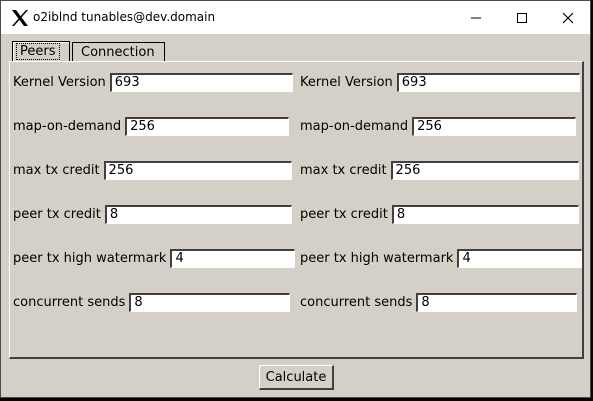  I want to click on left-row-kernel-version: Kernel Version, so click(153, 82).